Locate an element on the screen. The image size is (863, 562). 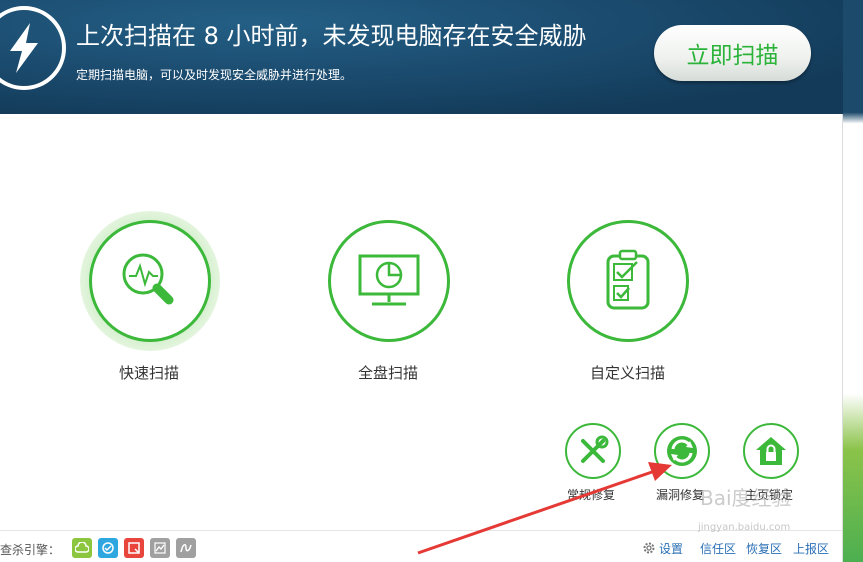
regular-repair-label: 常规修复 is located at coordinates (591, 495).